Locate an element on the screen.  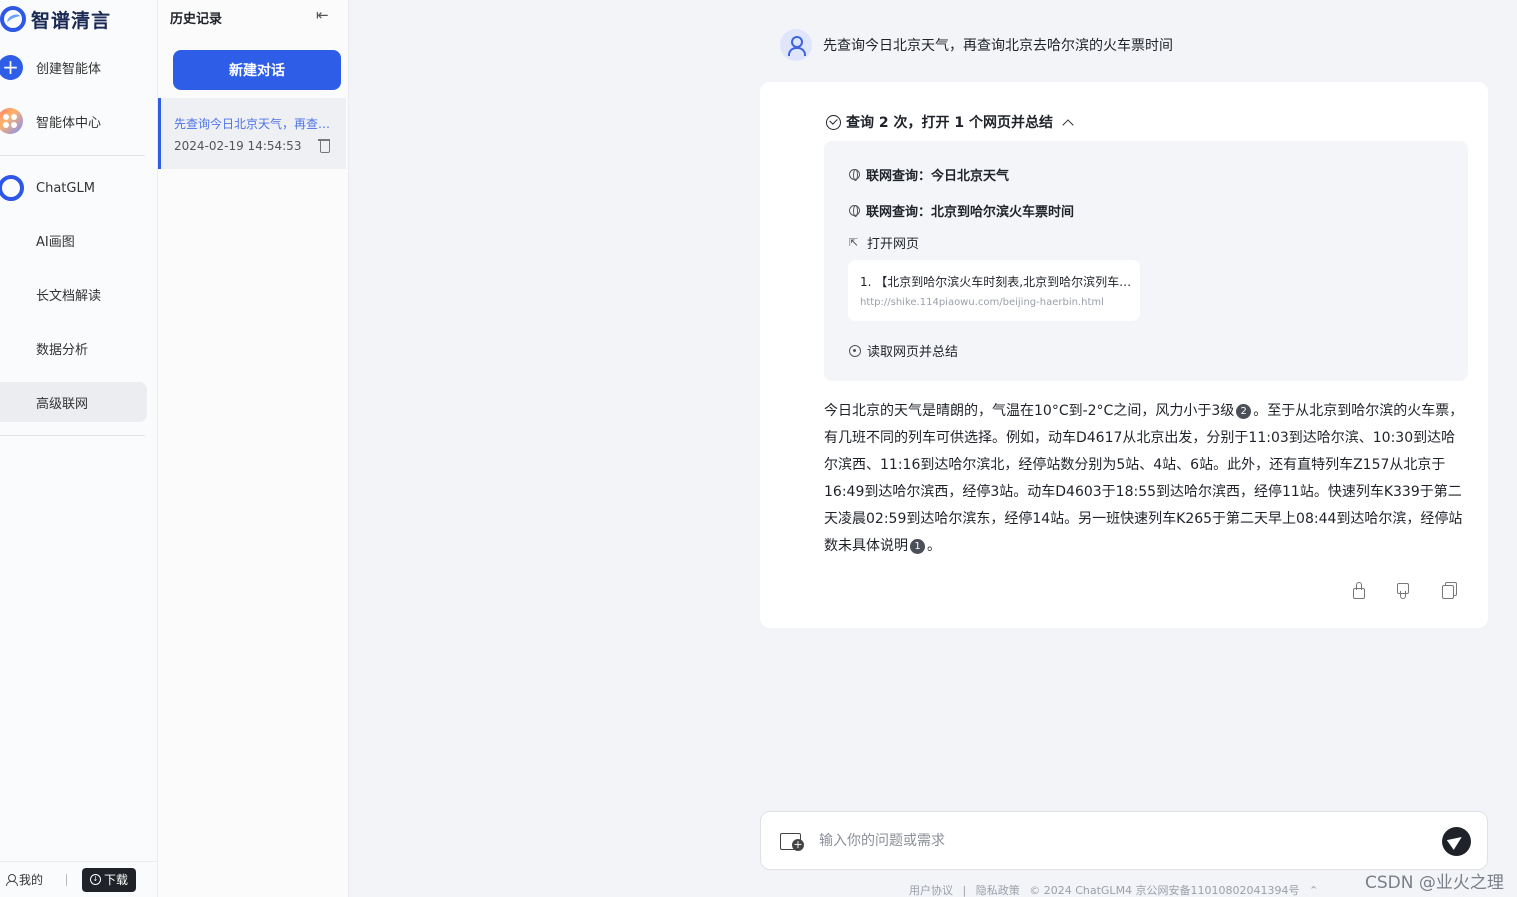
citation-badge: 2 is located at coordinates (1244, 411).